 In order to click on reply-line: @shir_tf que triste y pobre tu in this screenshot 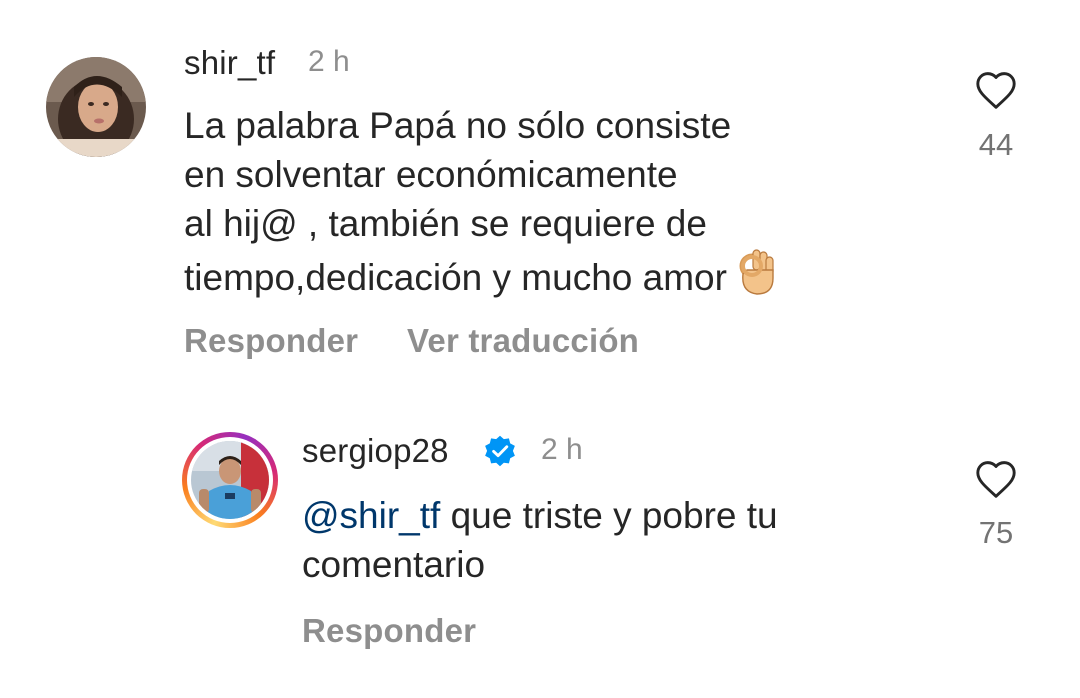, I will do `click(540, 515)`.